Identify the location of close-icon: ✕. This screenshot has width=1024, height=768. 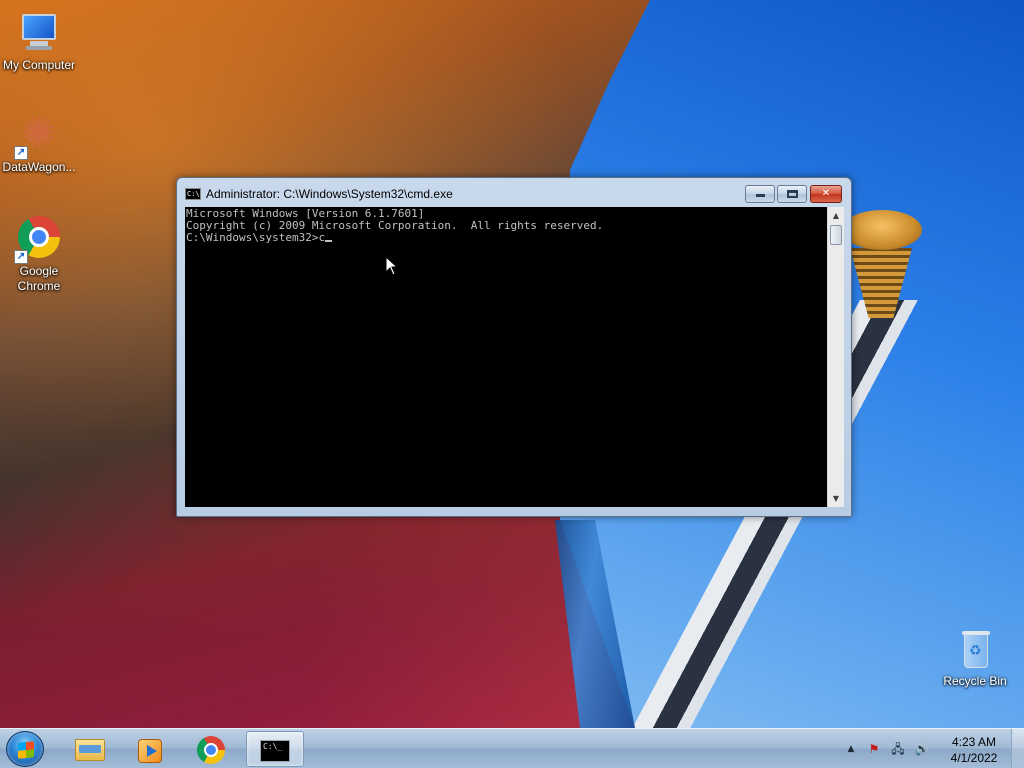
(826, 193).